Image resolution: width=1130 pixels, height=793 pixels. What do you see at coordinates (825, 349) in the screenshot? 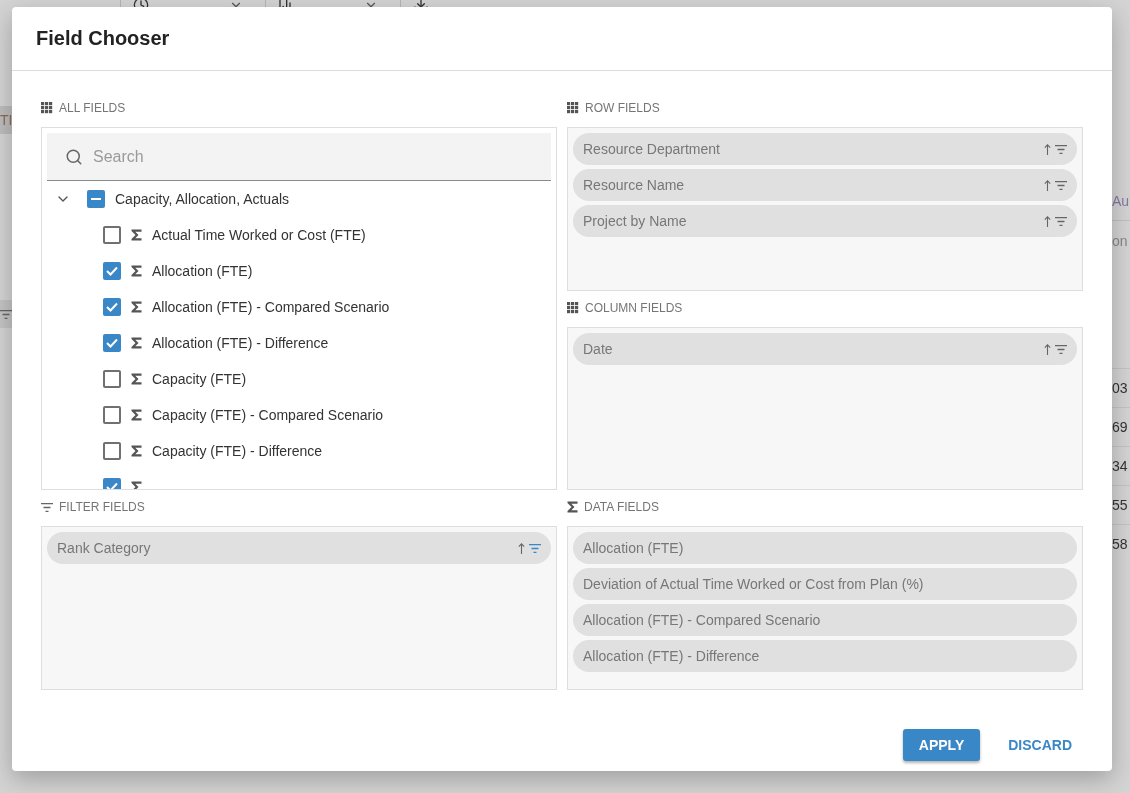
I see `field-chip: Date` at bounding box center [825, 349].